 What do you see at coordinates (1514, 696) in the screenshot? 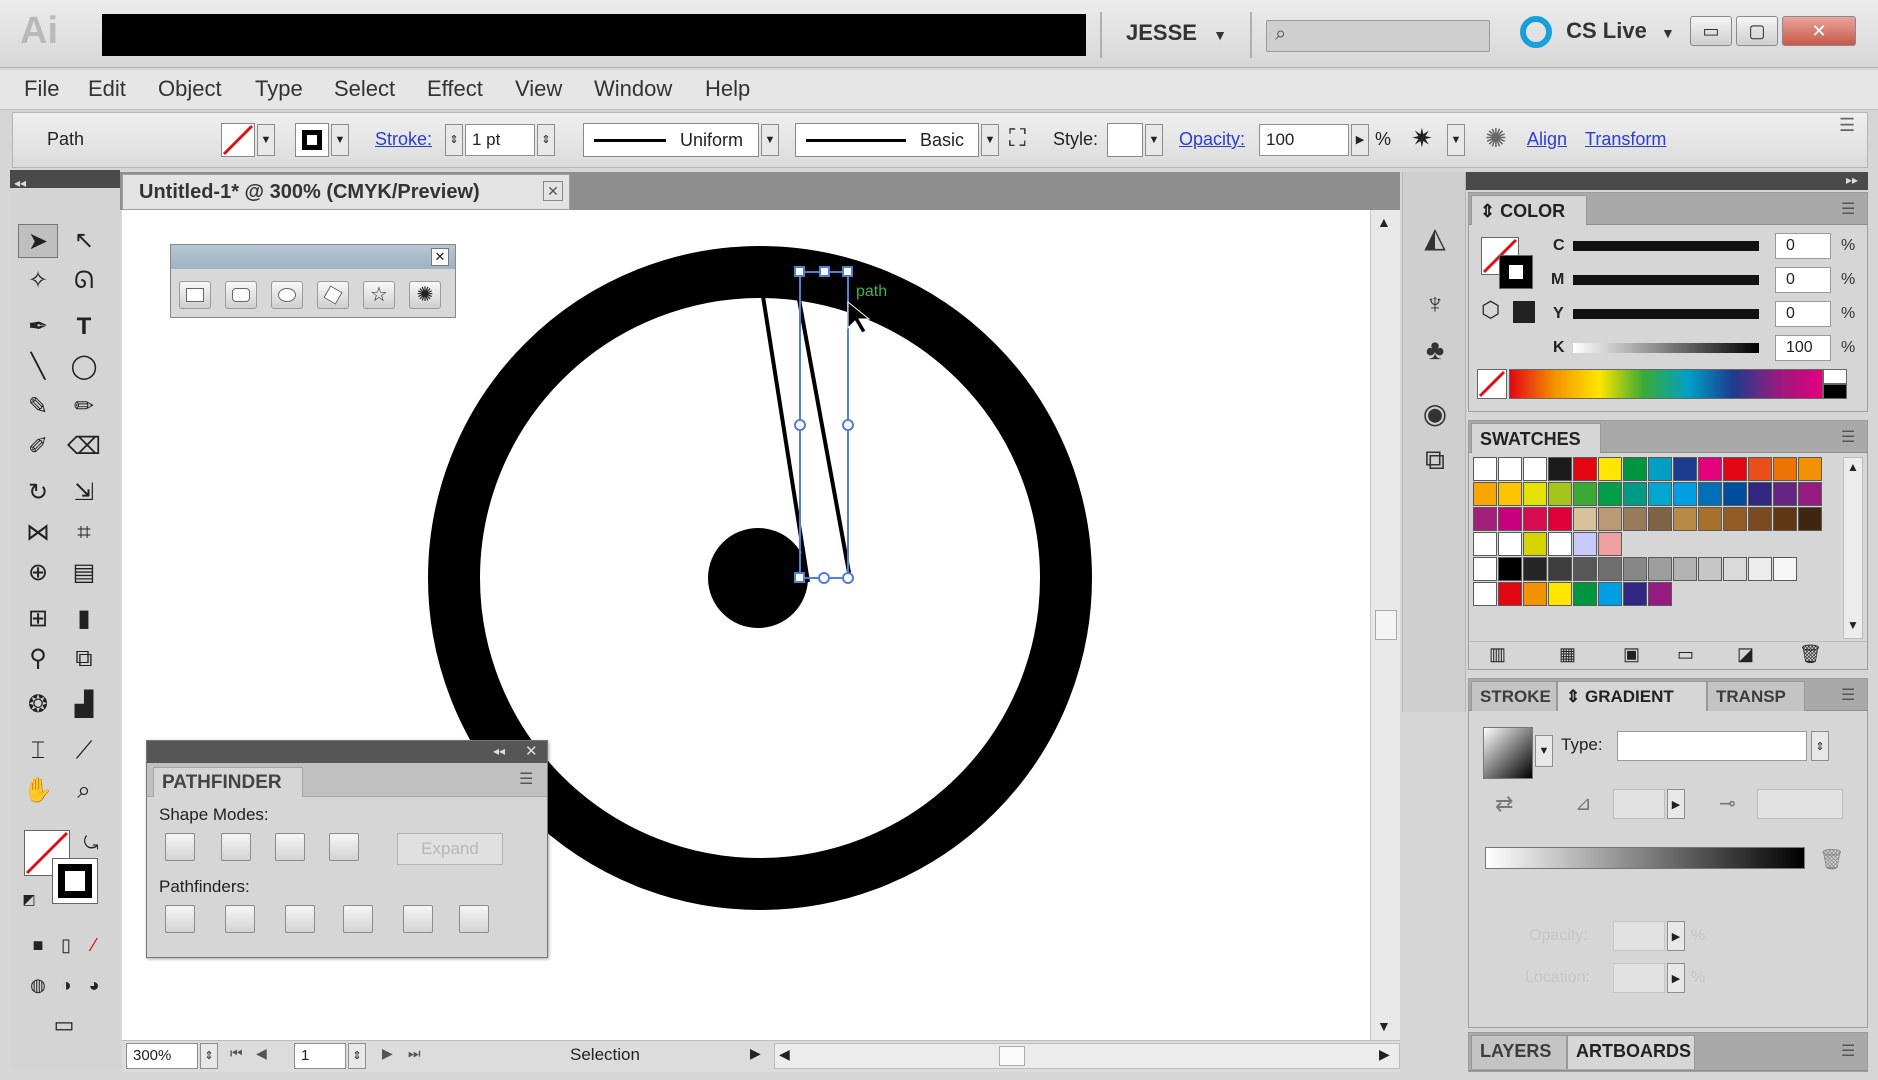
I see `stroke-tab: STROKE` at bounding box center [1514, 696].